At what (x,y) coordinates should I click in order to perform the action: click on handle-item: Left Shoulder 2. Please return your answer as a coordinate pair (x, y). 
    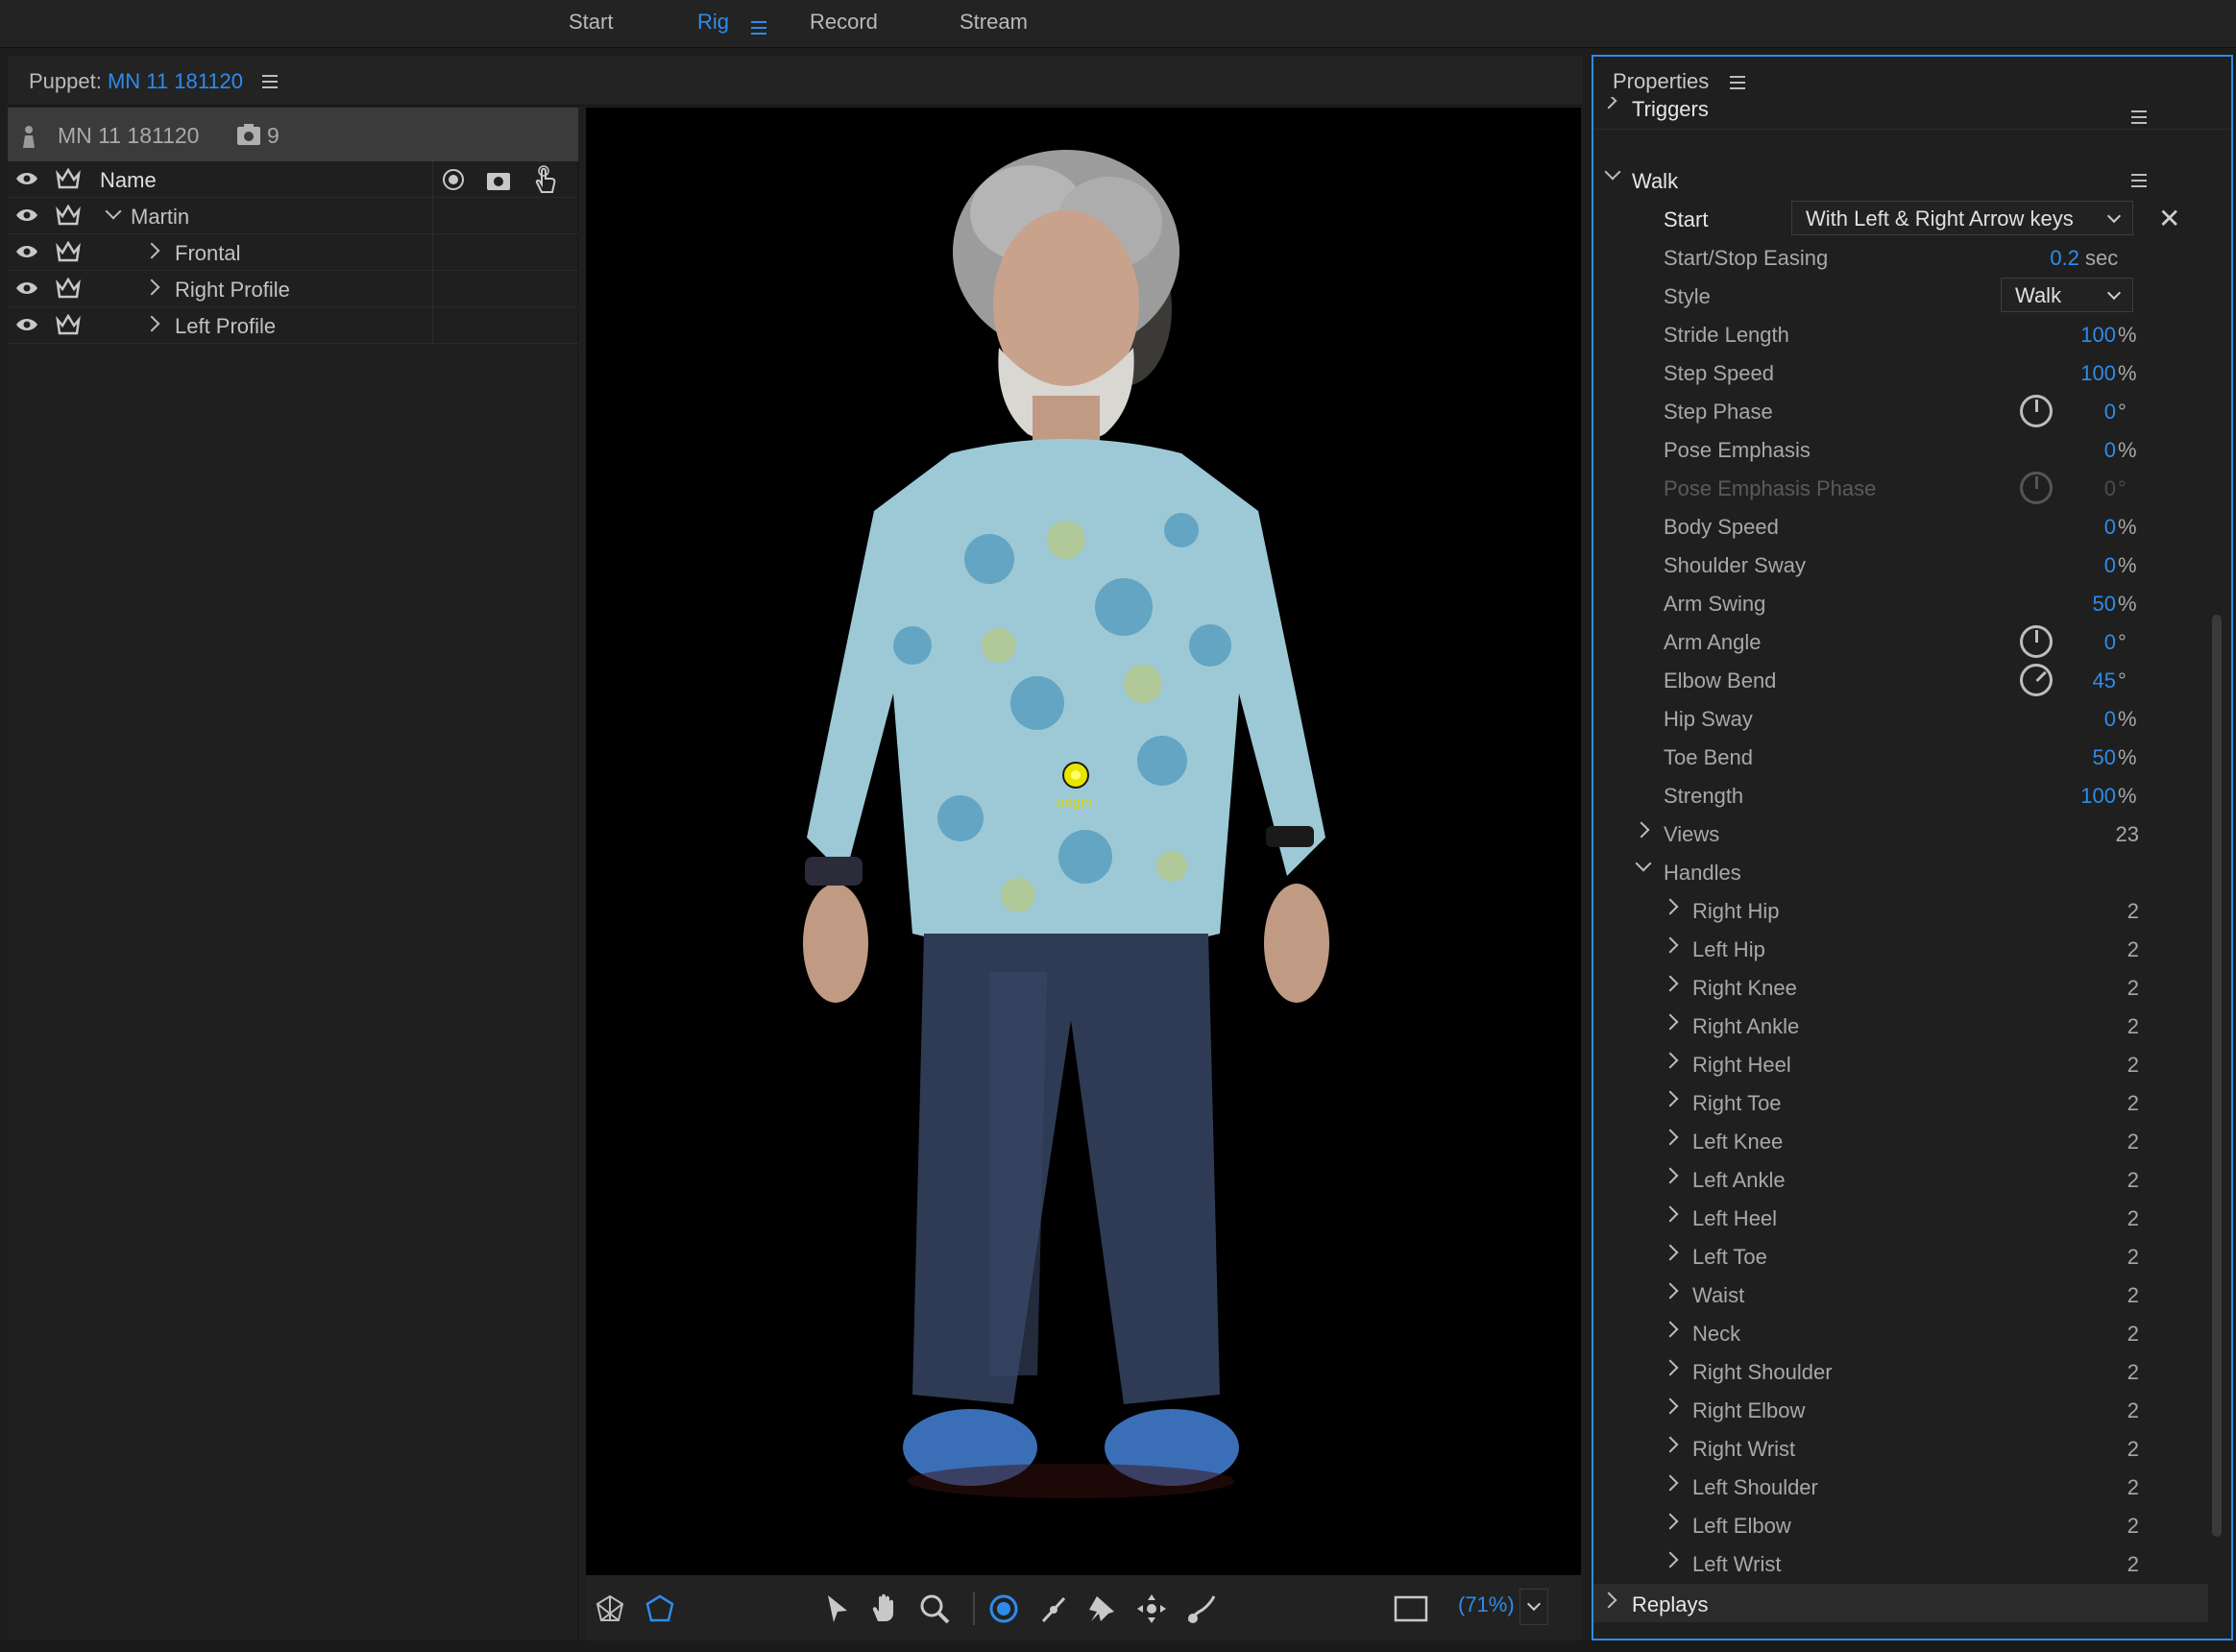
    Looking at the image, I should click on (1912, 1486).